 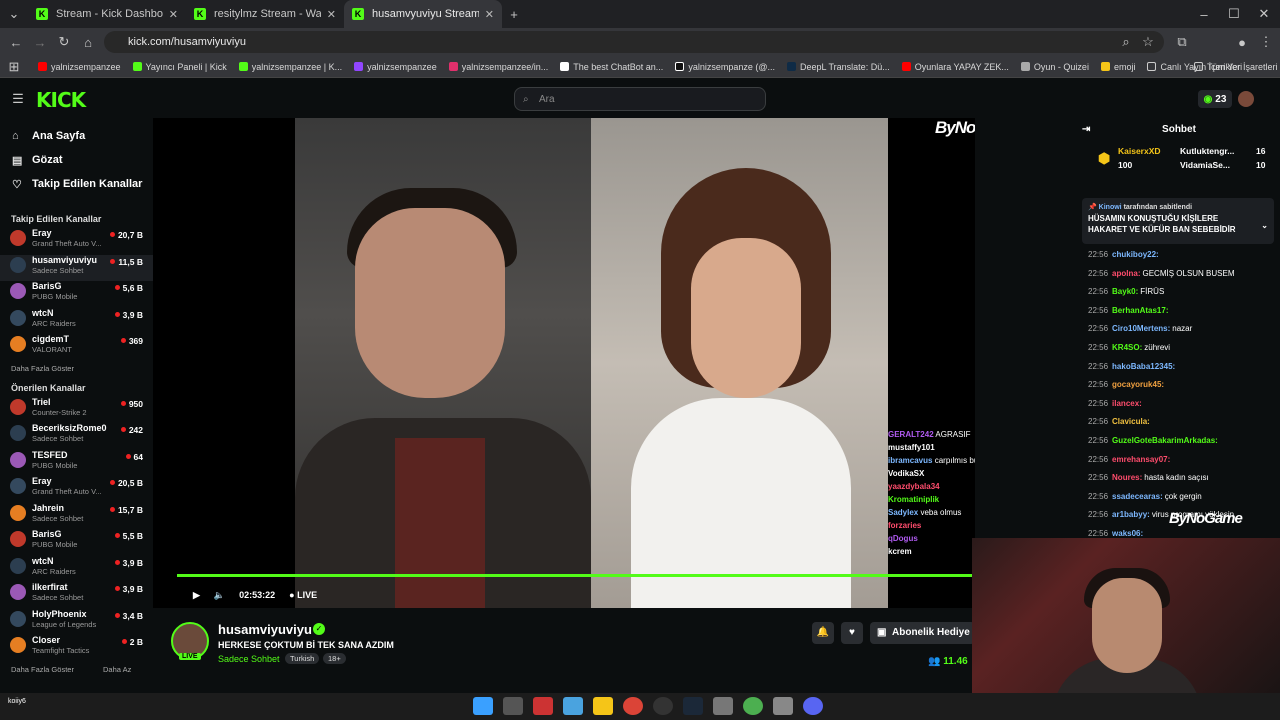 I want to click on nav-home: ⌂ Ana Sayfa, so click(x=76, y=136).